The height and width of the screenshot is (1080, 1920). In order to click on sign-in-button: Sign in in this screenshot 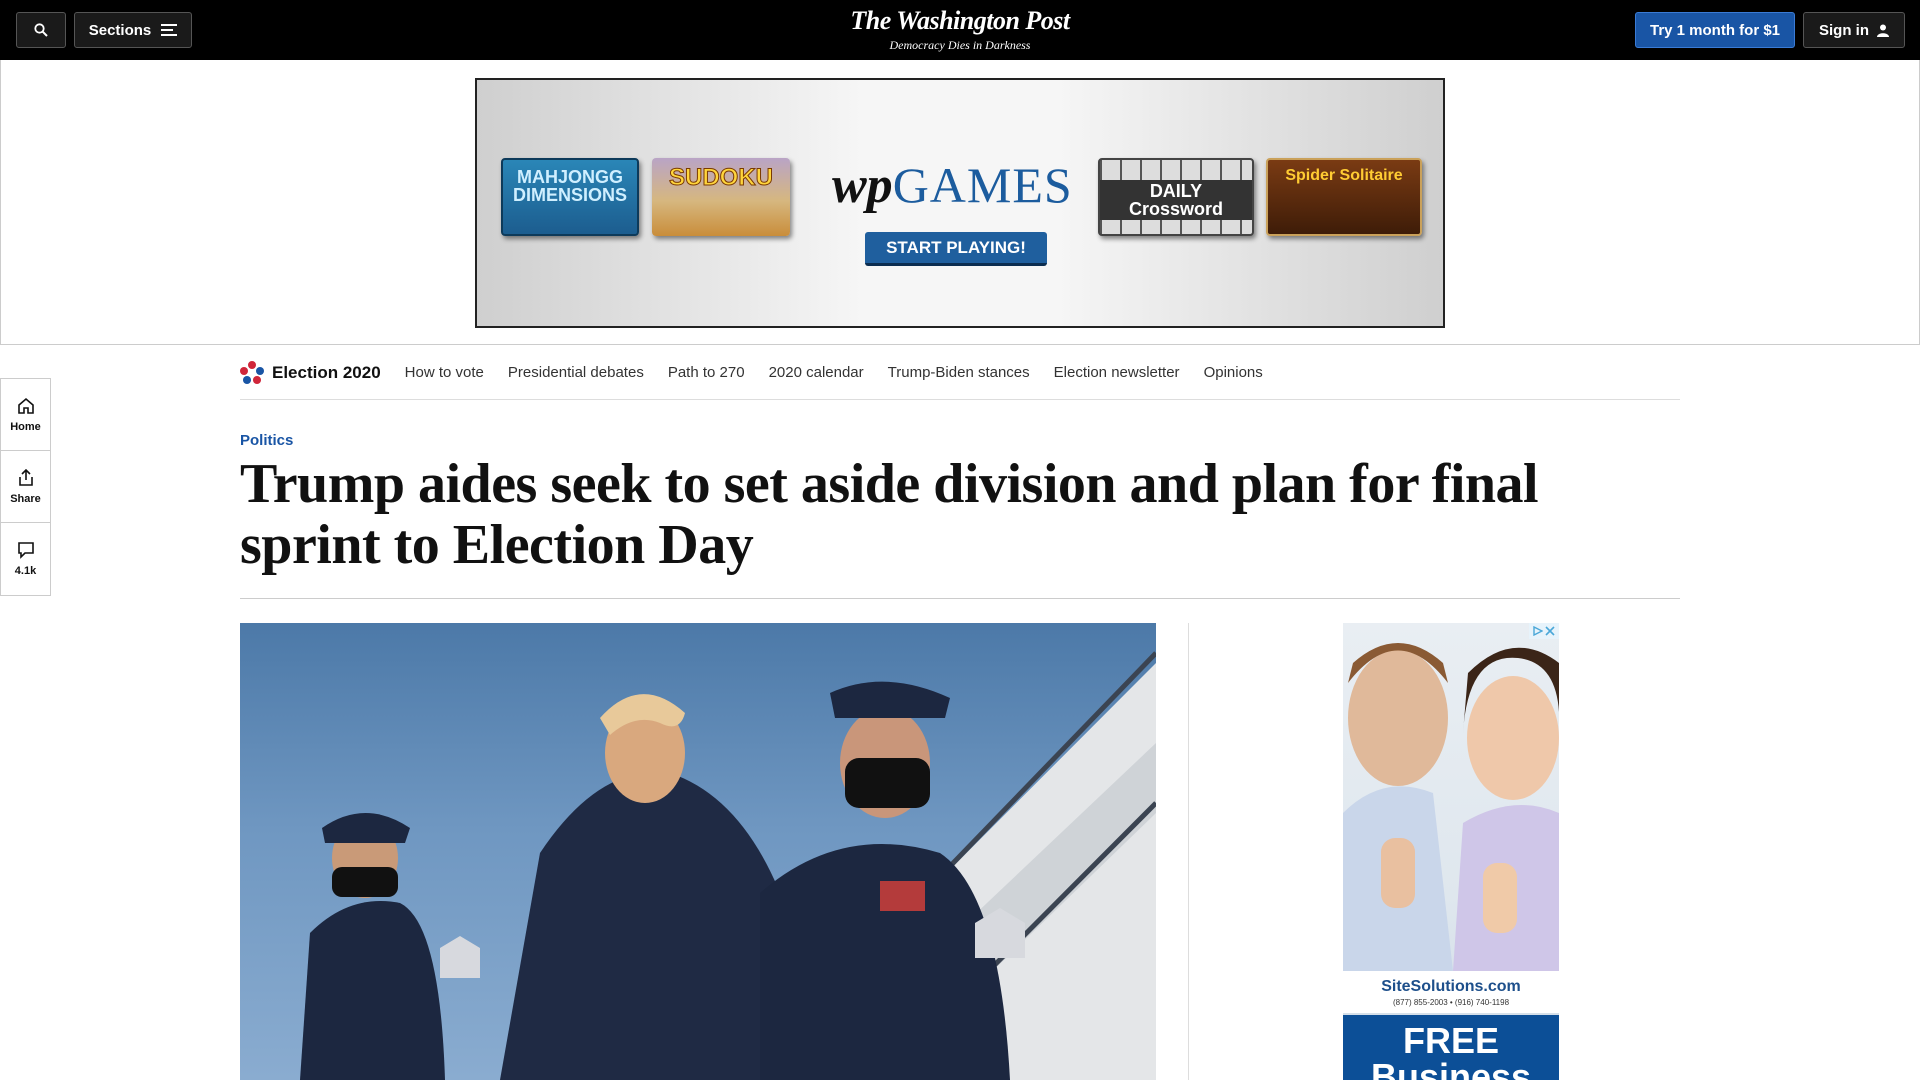, I will do `click(1854, 30)`.